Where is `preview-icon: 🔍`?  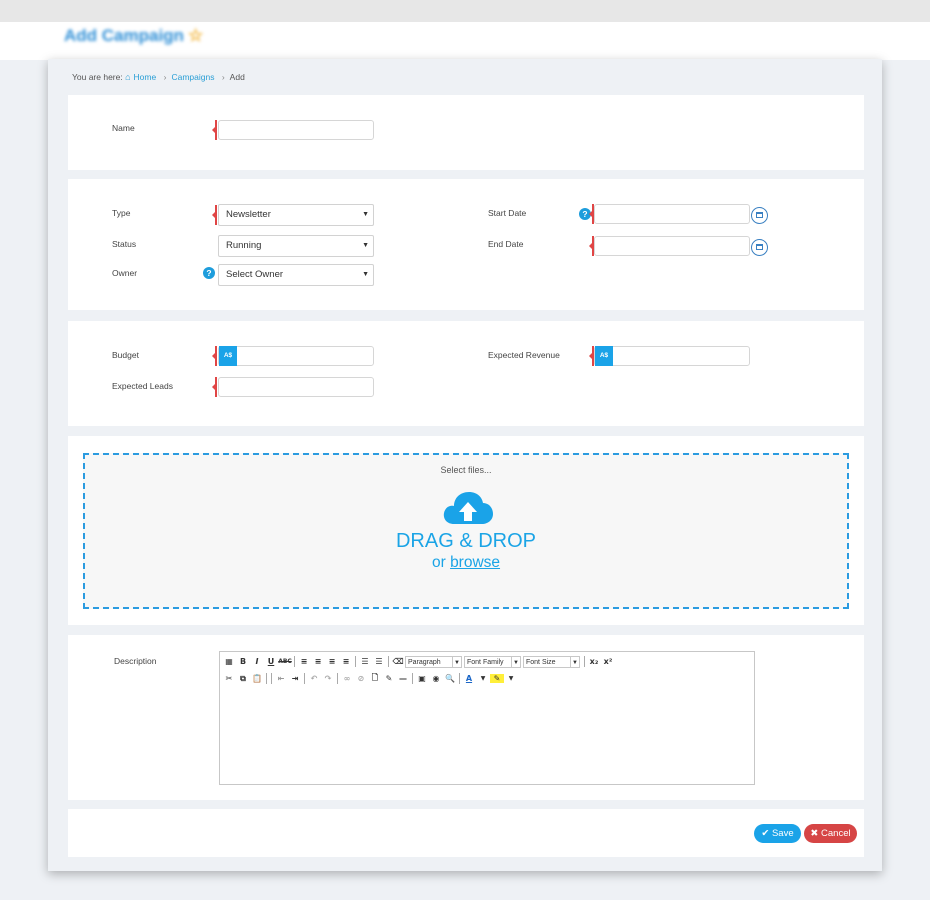
preview-icon: 🔍 is located at coordinates (450, 678).